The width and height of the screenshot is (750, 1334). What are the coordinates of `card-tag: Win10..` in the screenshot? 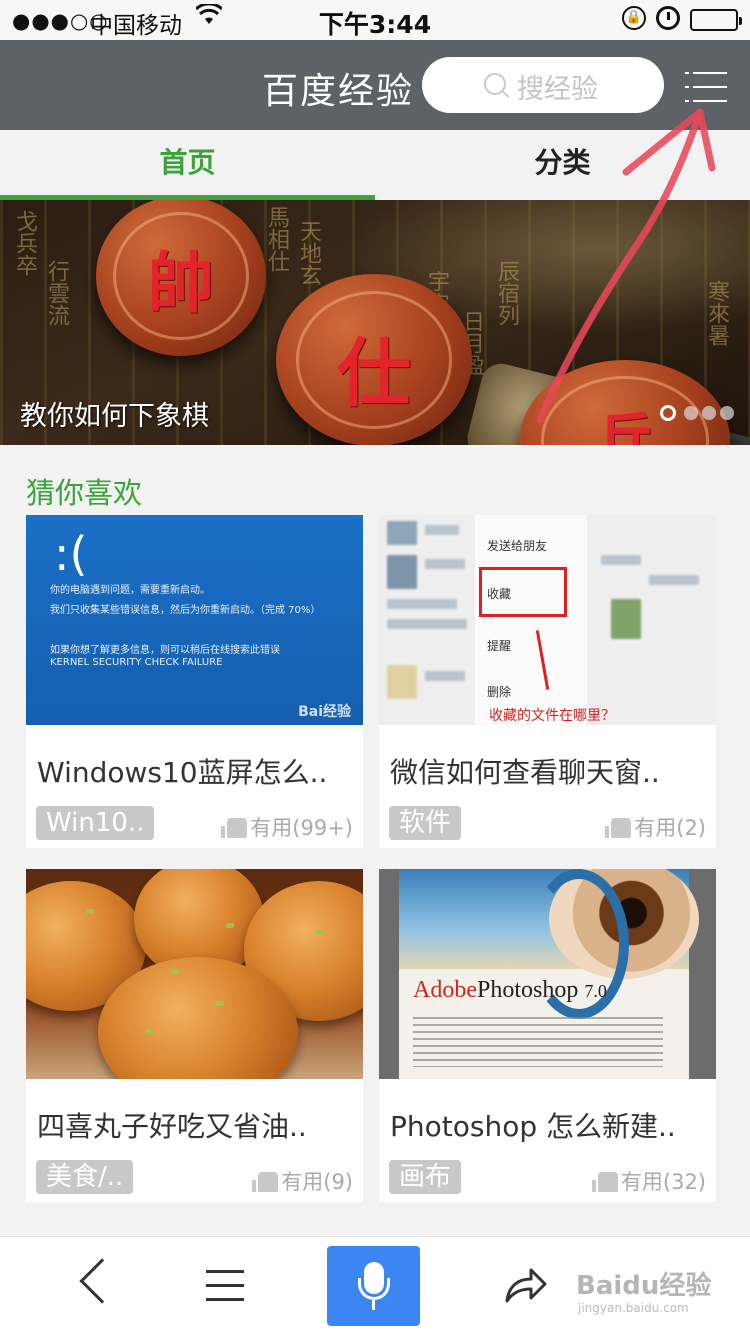 It's located at (95, 823).